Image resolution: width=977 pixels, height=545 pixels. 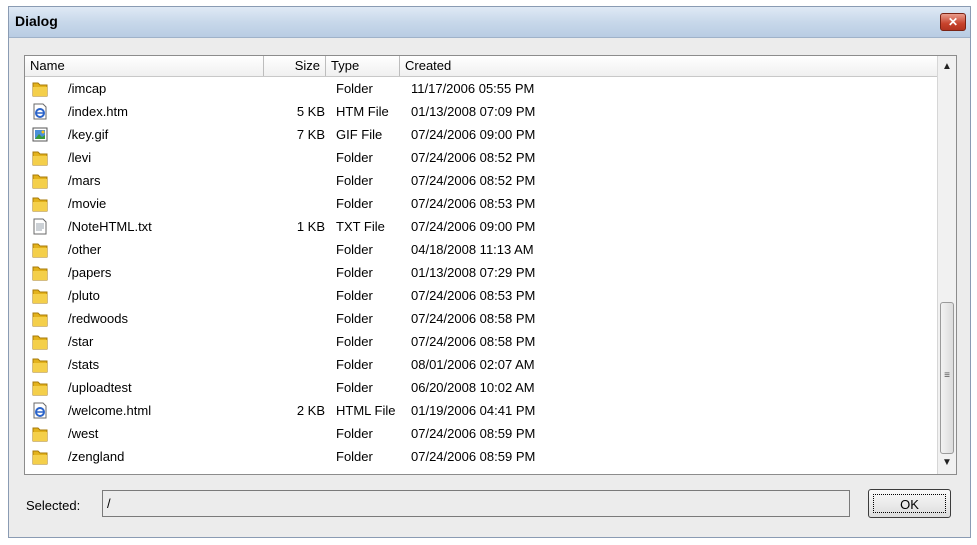 What do you see at coordinates (489, 22) in the screenshot?
I see `title-bar: Dialog ✕` at bounding box center [489, 22].